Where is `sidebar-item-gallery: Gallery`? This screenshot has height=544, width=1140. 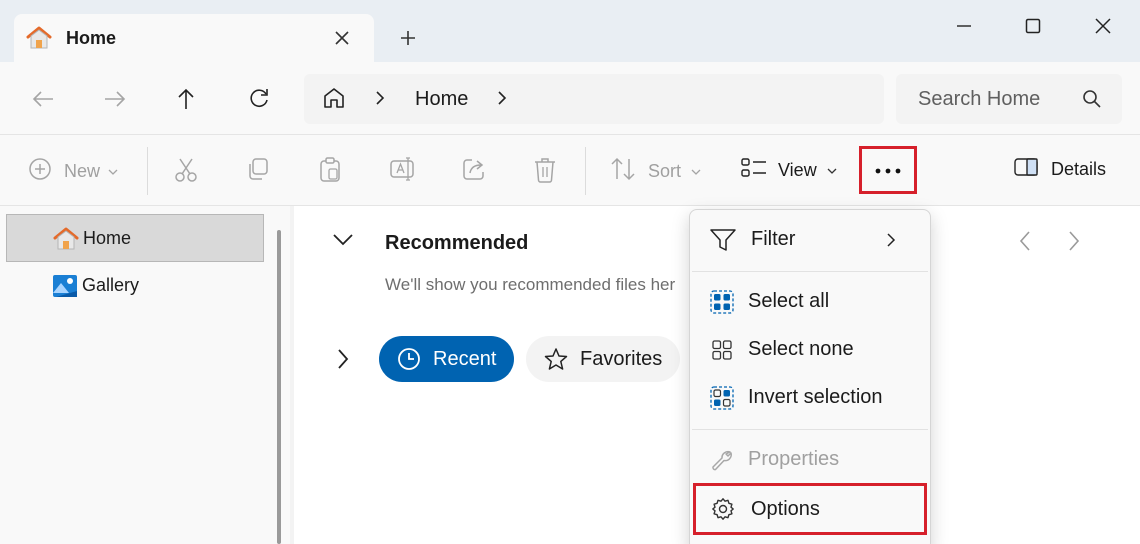
sidebar-item-gallery: Gallery is located at coordinates (135, 286).